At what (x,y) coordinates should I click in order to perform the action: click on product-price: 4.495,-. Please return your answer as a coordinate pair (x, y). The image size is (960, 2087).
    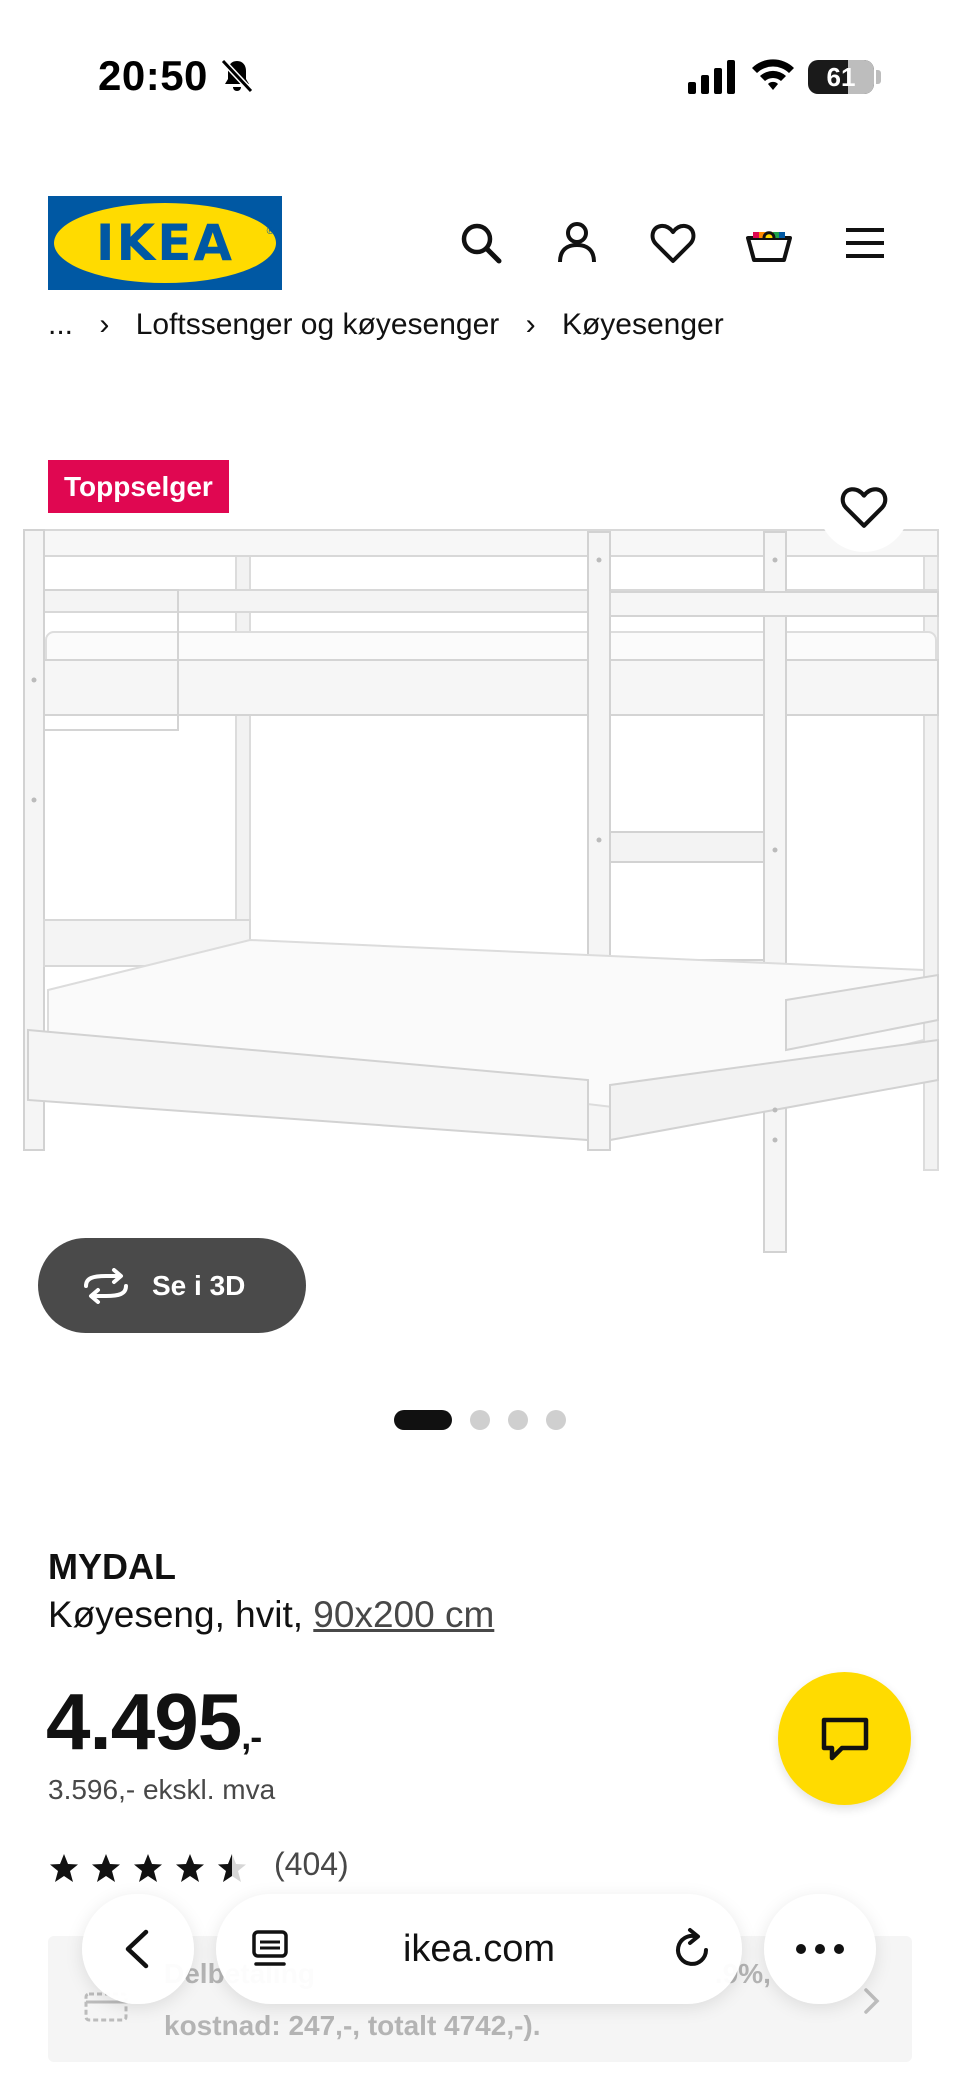
    Looking at the image, I should click on (154, 1722).